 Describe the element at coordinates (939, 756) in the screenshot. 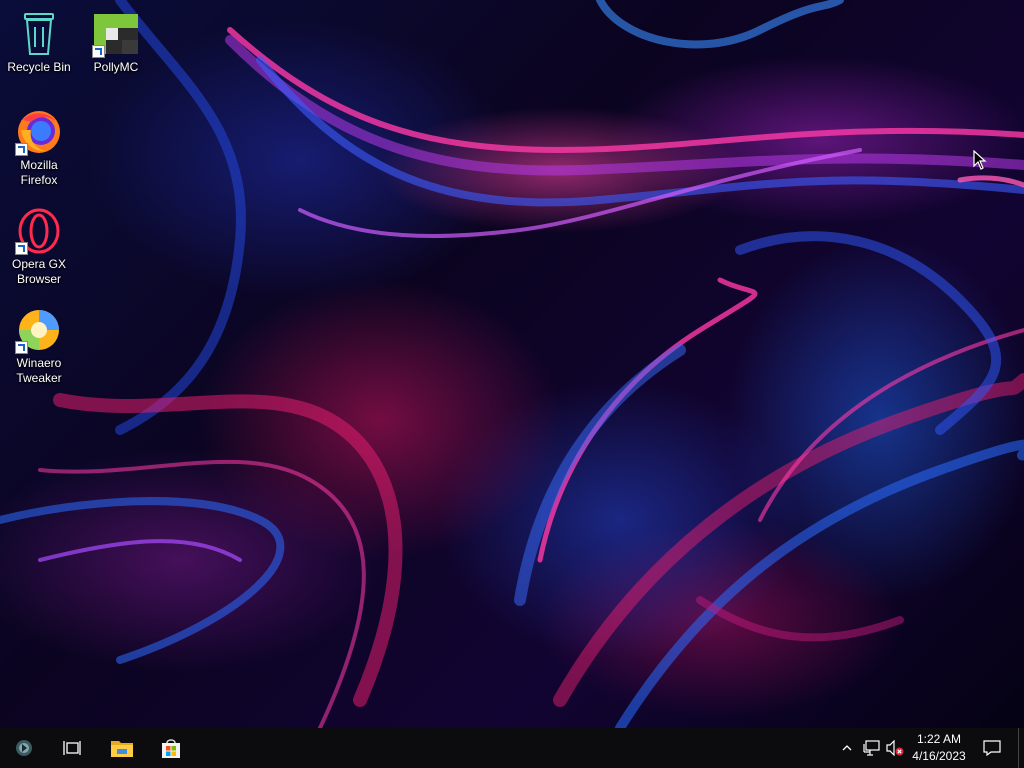

I see `clock-date: 4/16/2023` at that location.